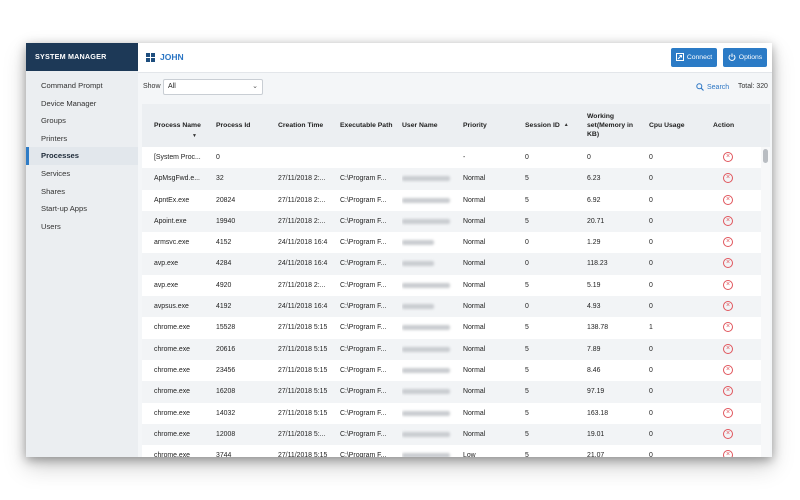  I want to click on sidebar-item-processes: Processes, so click(82, 156).